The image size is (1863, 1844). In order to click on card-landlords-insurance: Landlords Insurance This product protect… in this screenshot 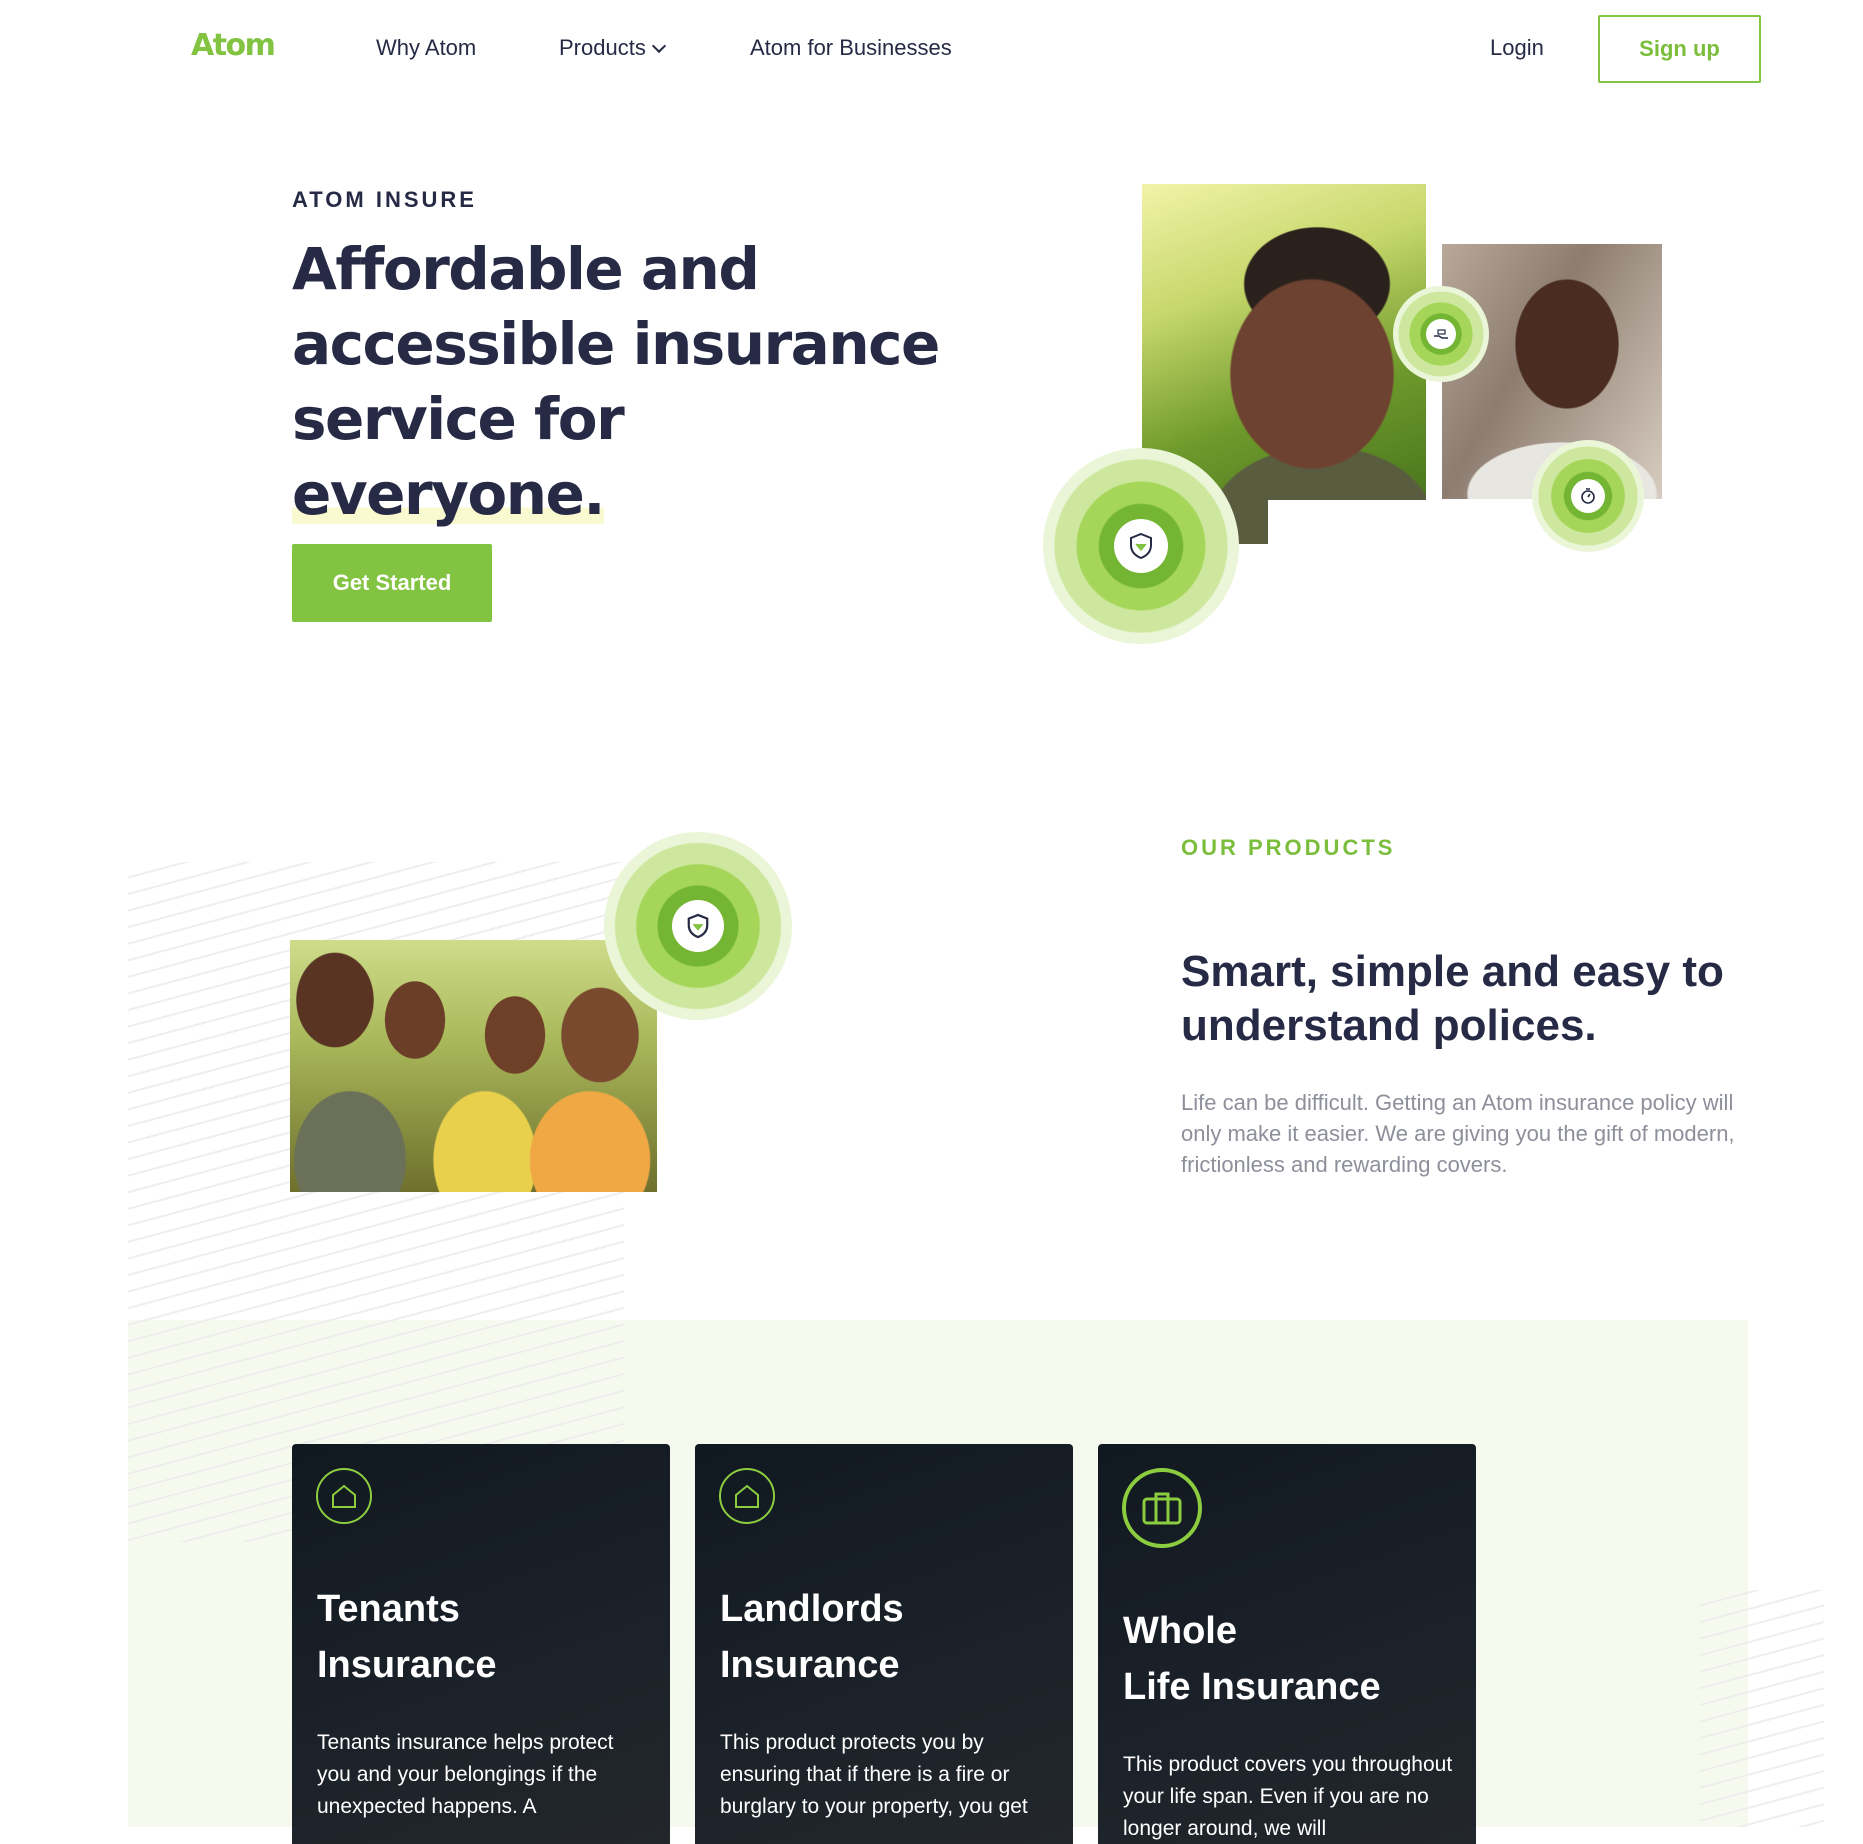, I will do `click(884, 1644)`.